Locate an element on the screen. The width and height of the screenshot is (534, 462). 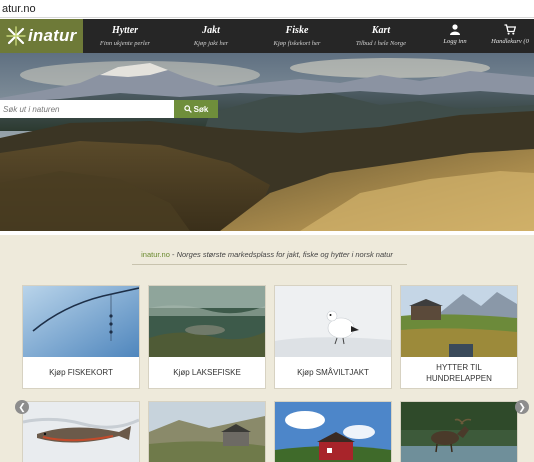
search-button-label: Søk is located at coordinates (201, 109).